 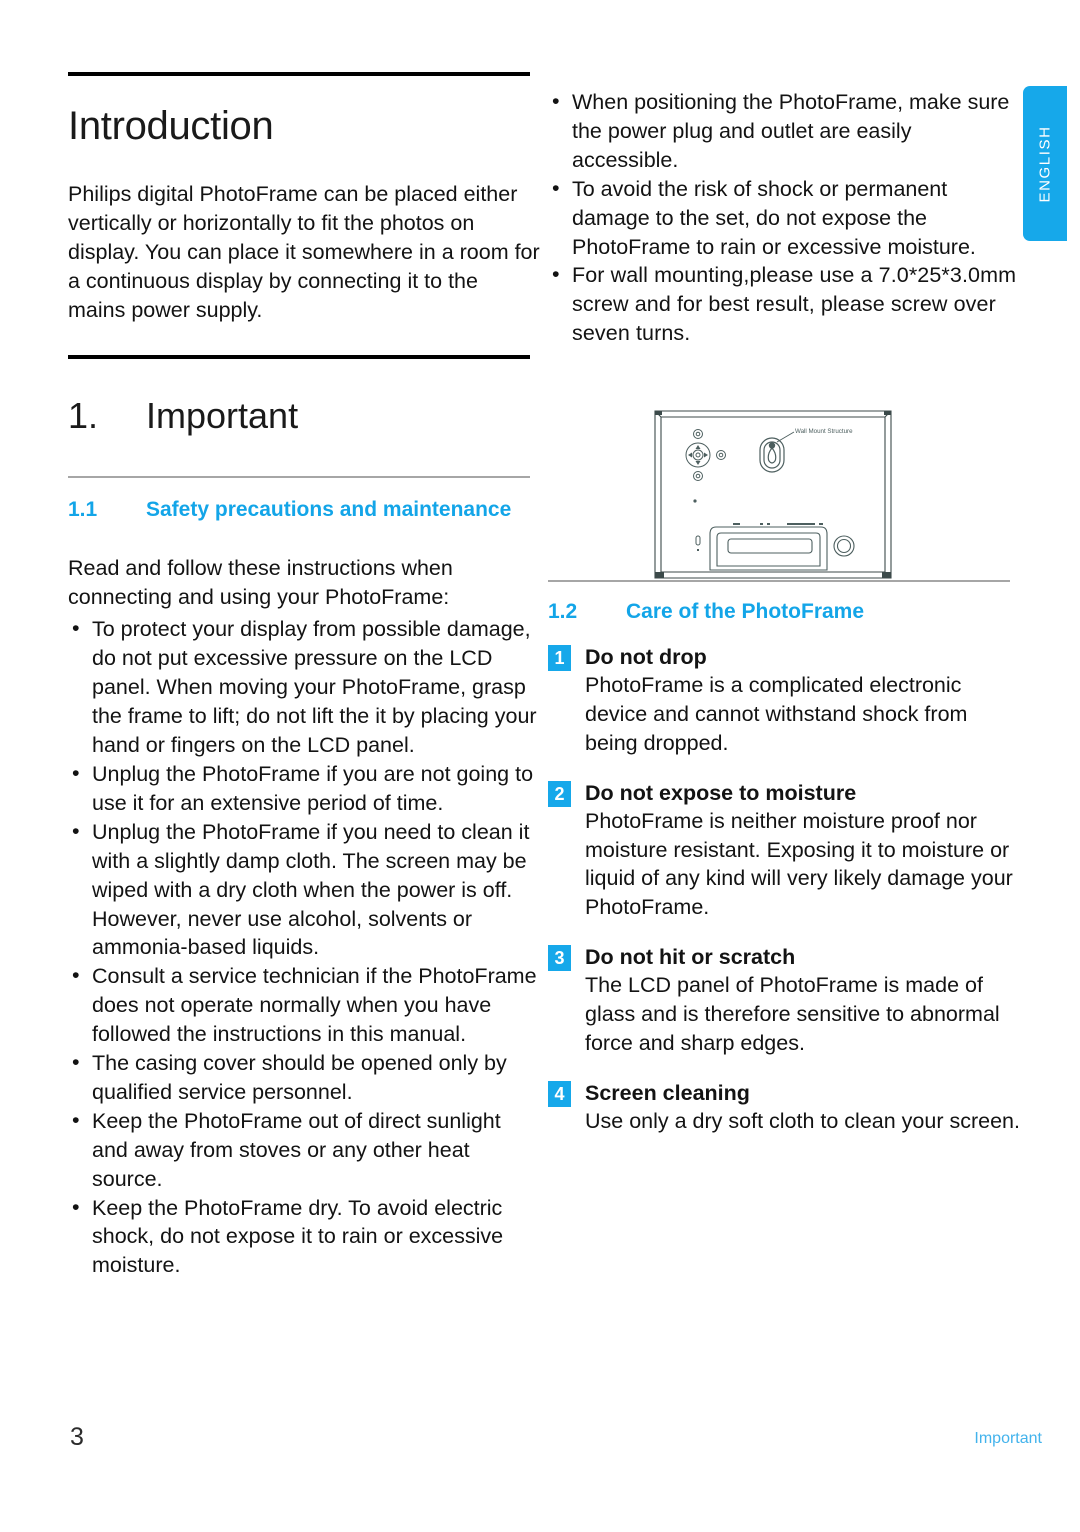 What do you see at coordinates (559, 657) in the screenshot?
I see `care-item-badge: 1` at bounding box center [559, 657].